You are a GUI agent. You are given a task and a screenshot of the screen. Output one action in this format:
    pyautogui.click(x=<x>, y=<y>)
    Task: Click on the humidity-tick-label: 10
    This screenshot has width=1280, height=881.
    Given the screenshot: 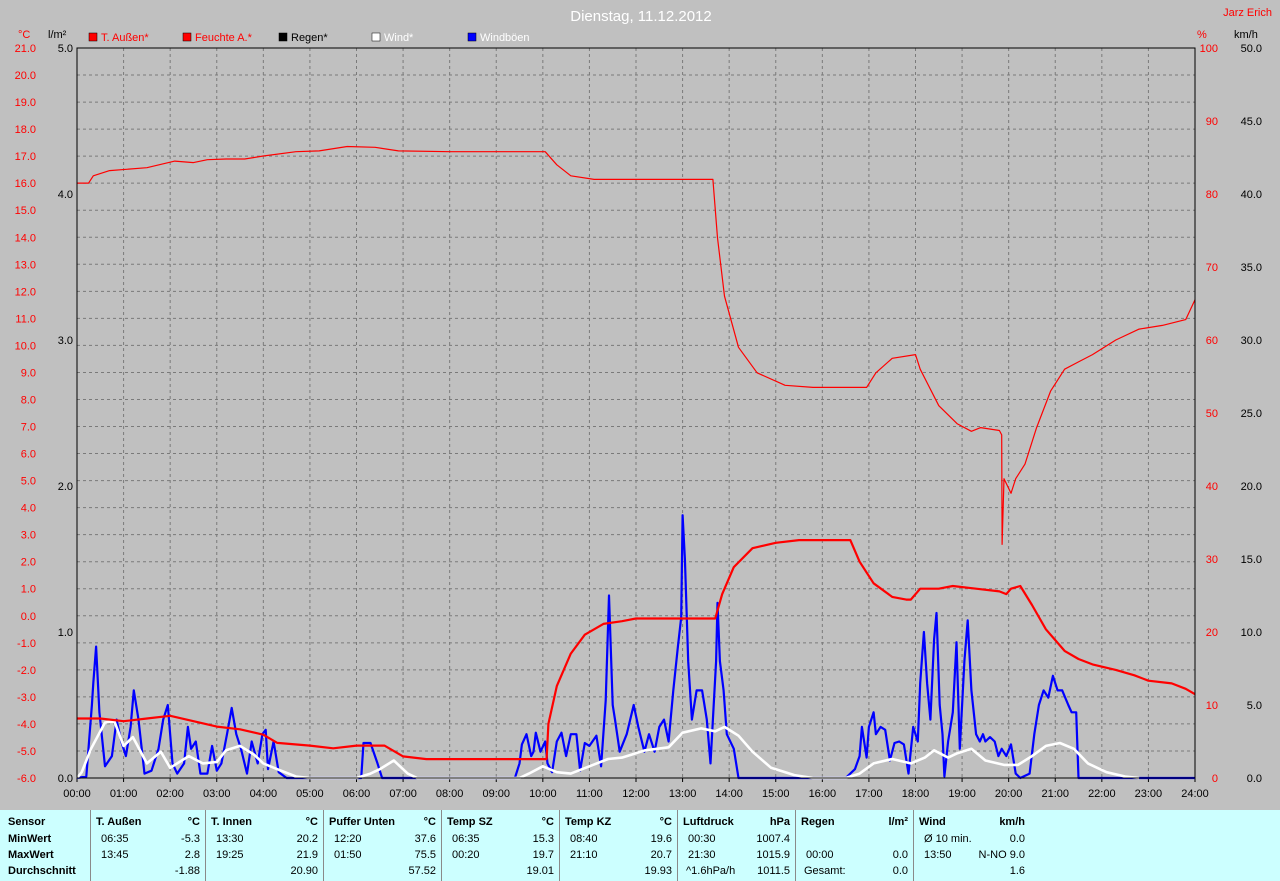 What is the action you would take?
    pyautogui.click(x=1212, y=706)
    